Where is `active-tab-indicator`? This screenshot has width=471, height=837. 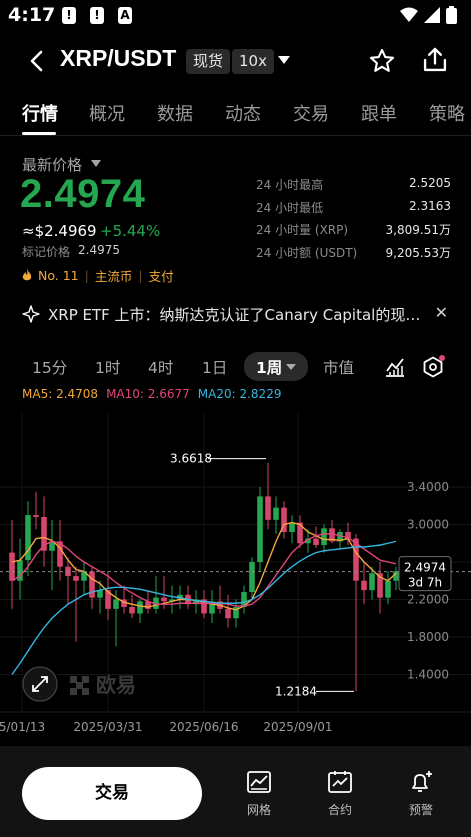 active-tab-indicator is located at coordinates (39, 133).